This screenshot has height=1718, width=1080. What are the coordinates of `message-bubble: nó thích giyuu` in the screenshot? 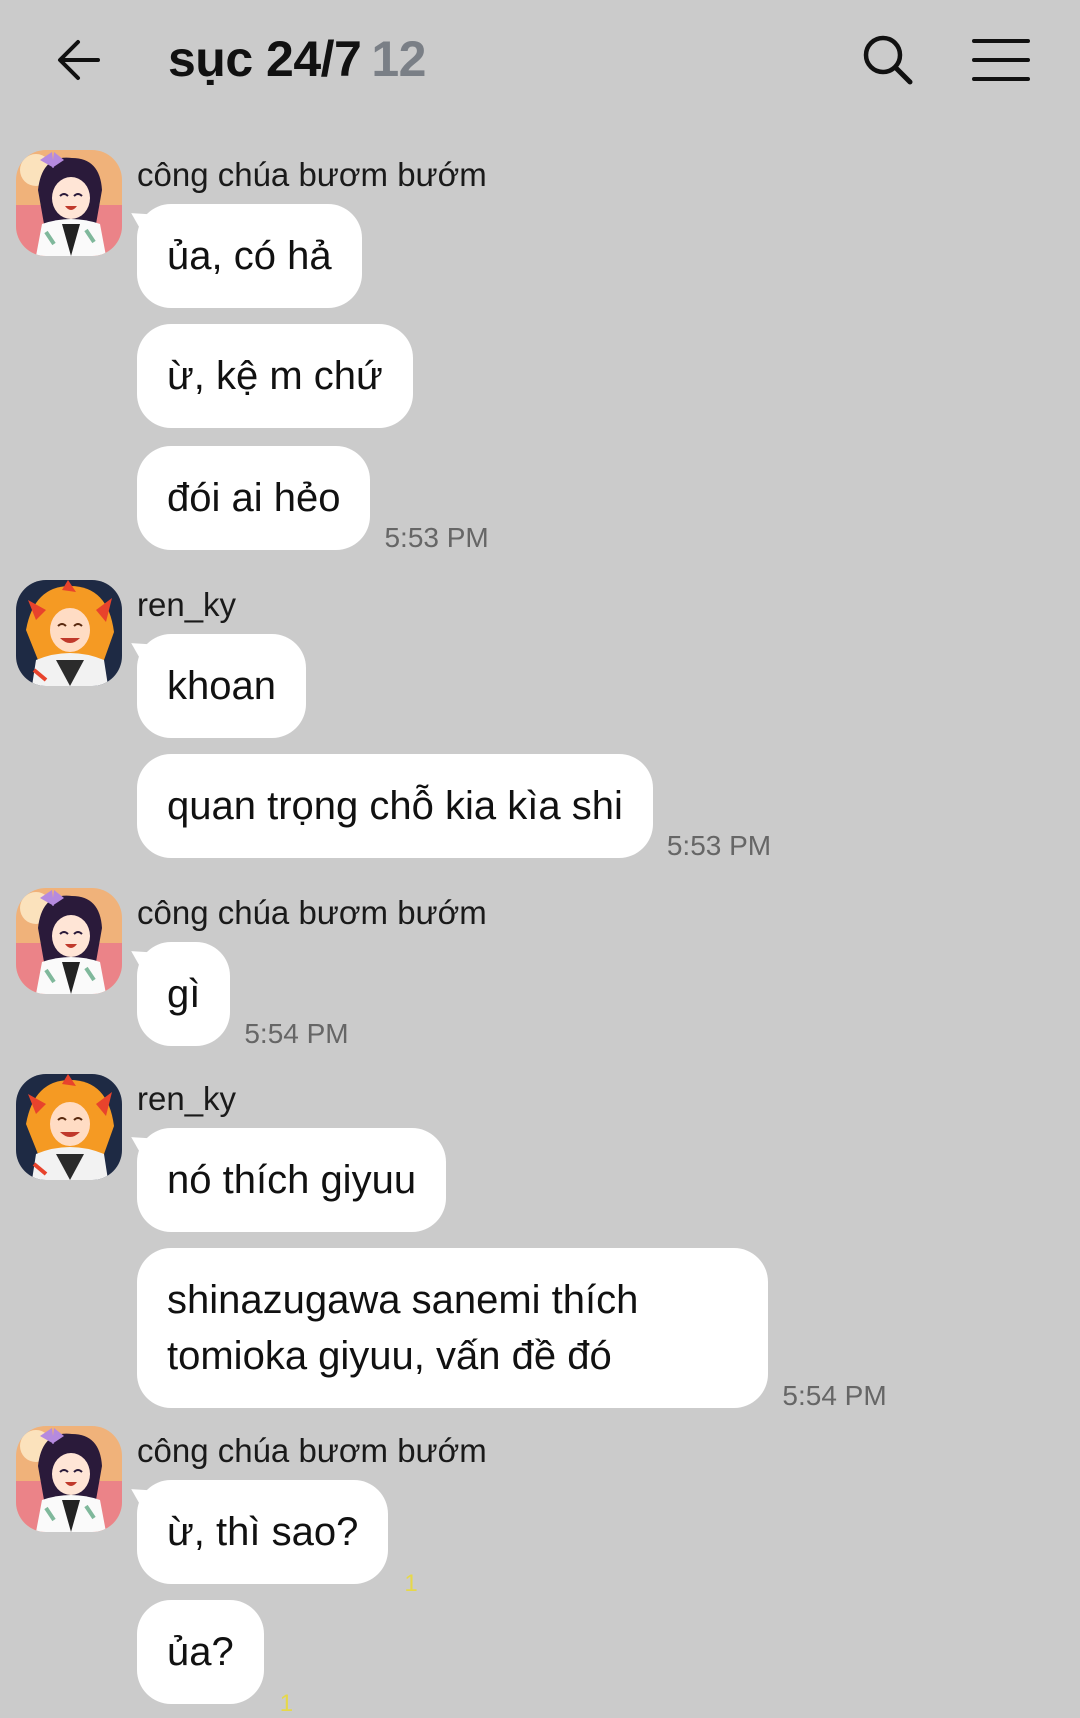 It's located at (292, 1180).